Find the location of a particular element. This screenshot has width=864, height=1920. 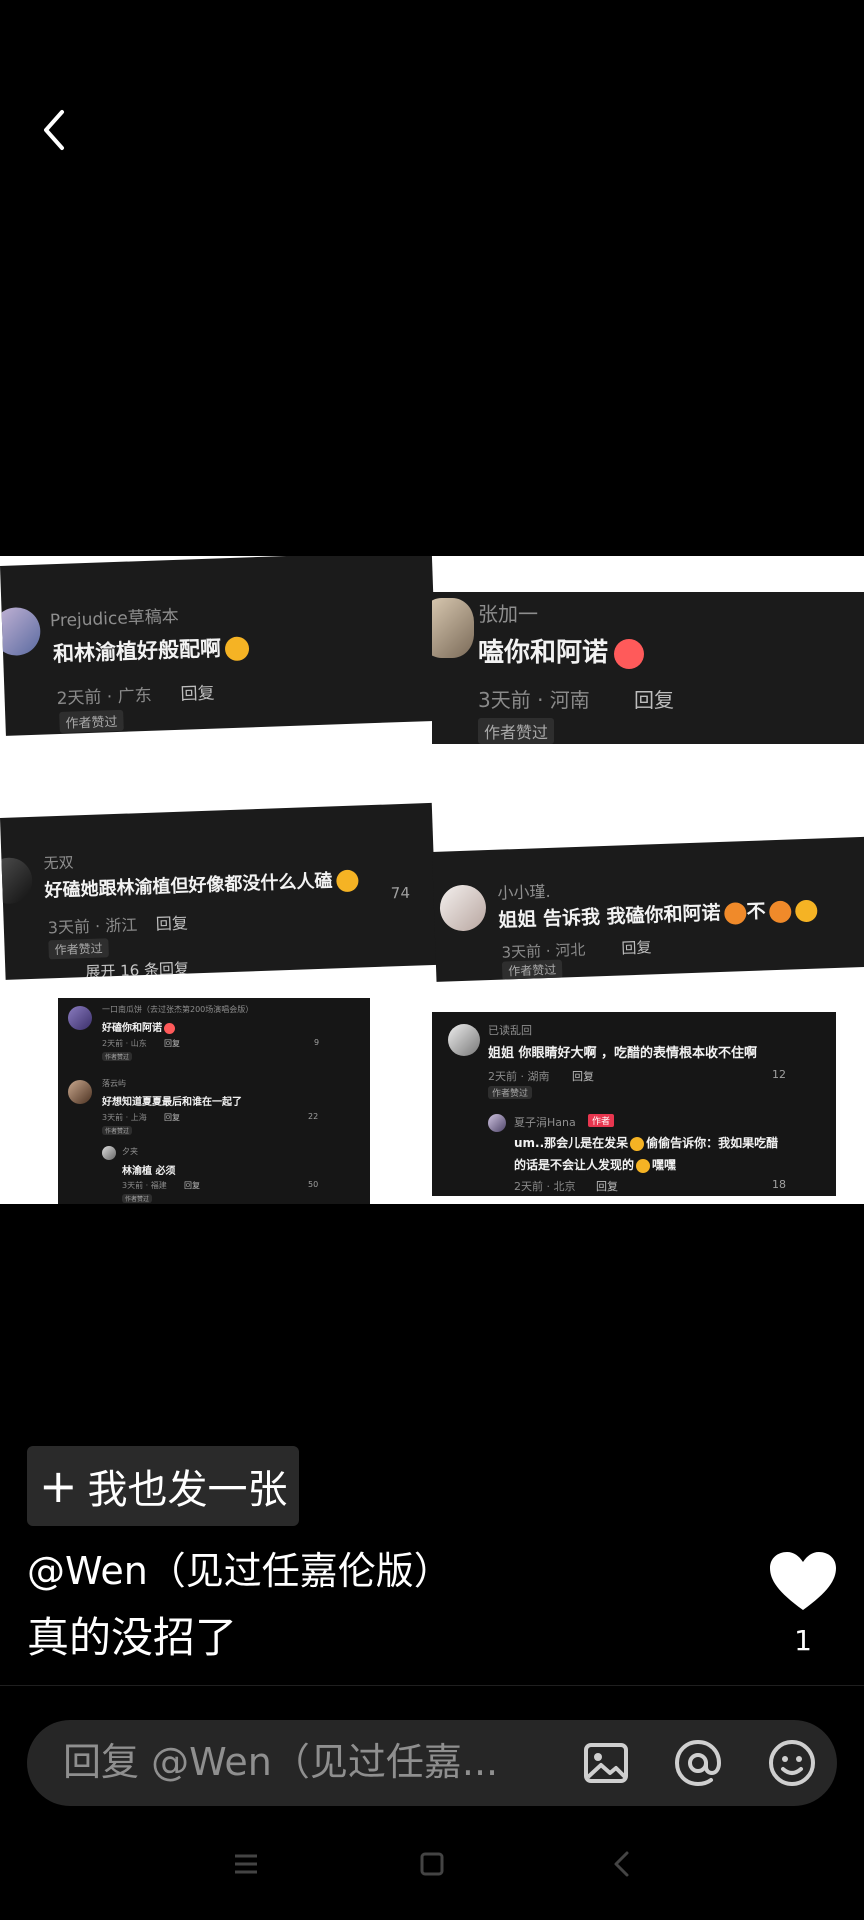

like-count: 22 is located at coordinates (313, 1116).